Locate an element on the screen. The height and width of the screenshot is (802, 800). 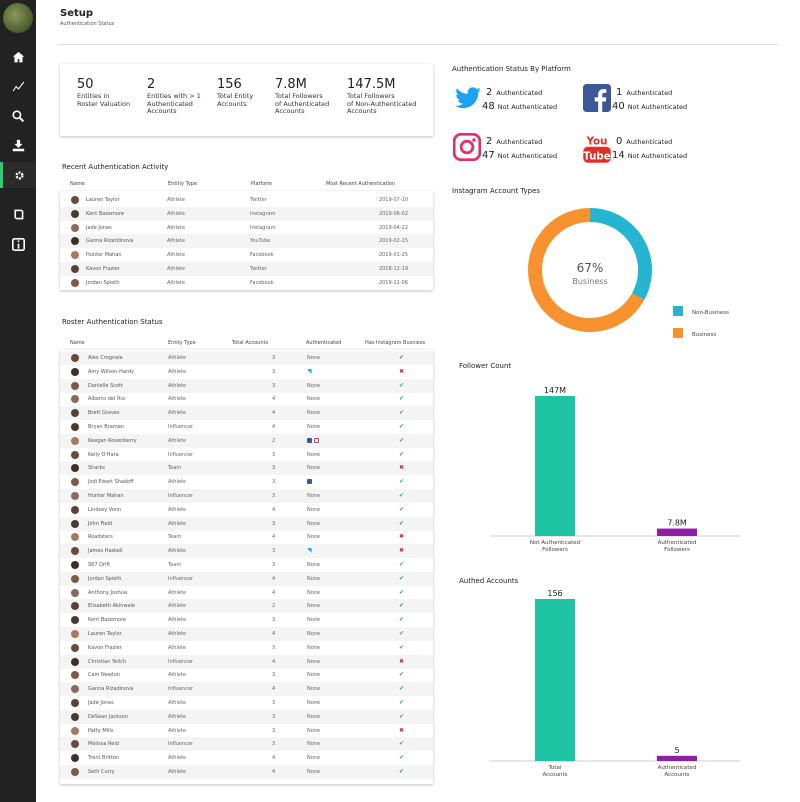
table-row: Lindsey Vonn Athlete 4 None ✔ is located at coordinates (246, 510).